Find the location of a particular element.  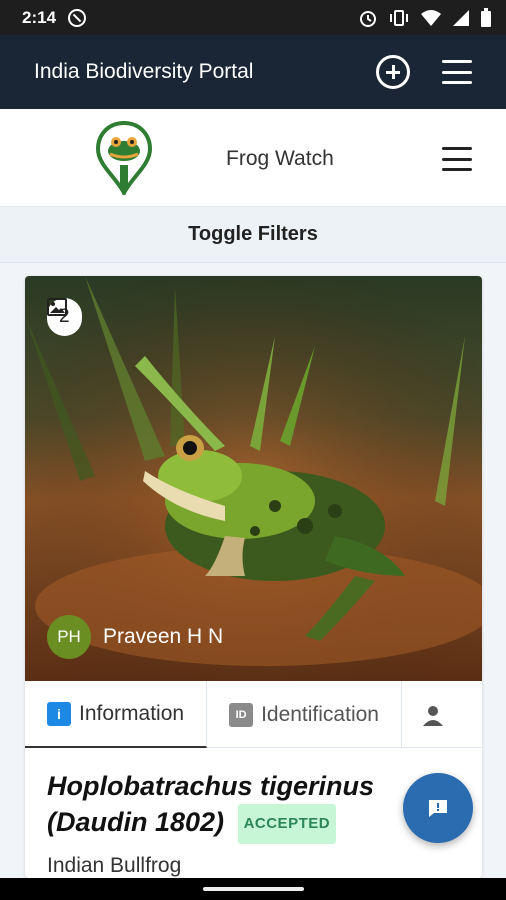

cellular-icon is located at coordinates (461, 17).